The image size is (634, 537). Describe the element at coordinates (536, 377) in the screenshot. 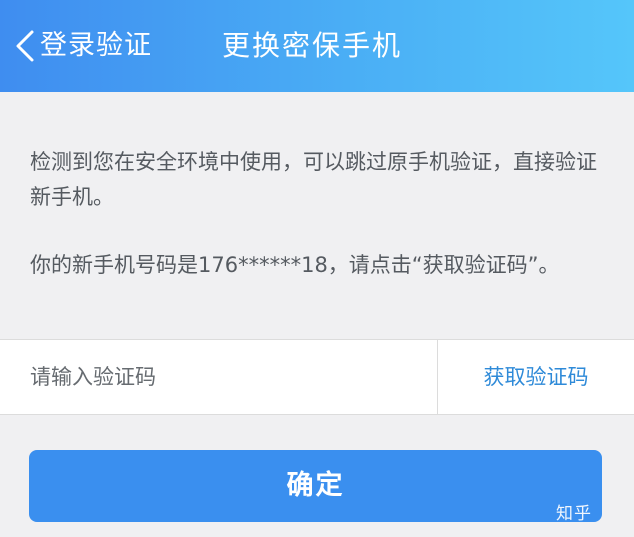

I see `get-code-button: 获取验证码` at that location.